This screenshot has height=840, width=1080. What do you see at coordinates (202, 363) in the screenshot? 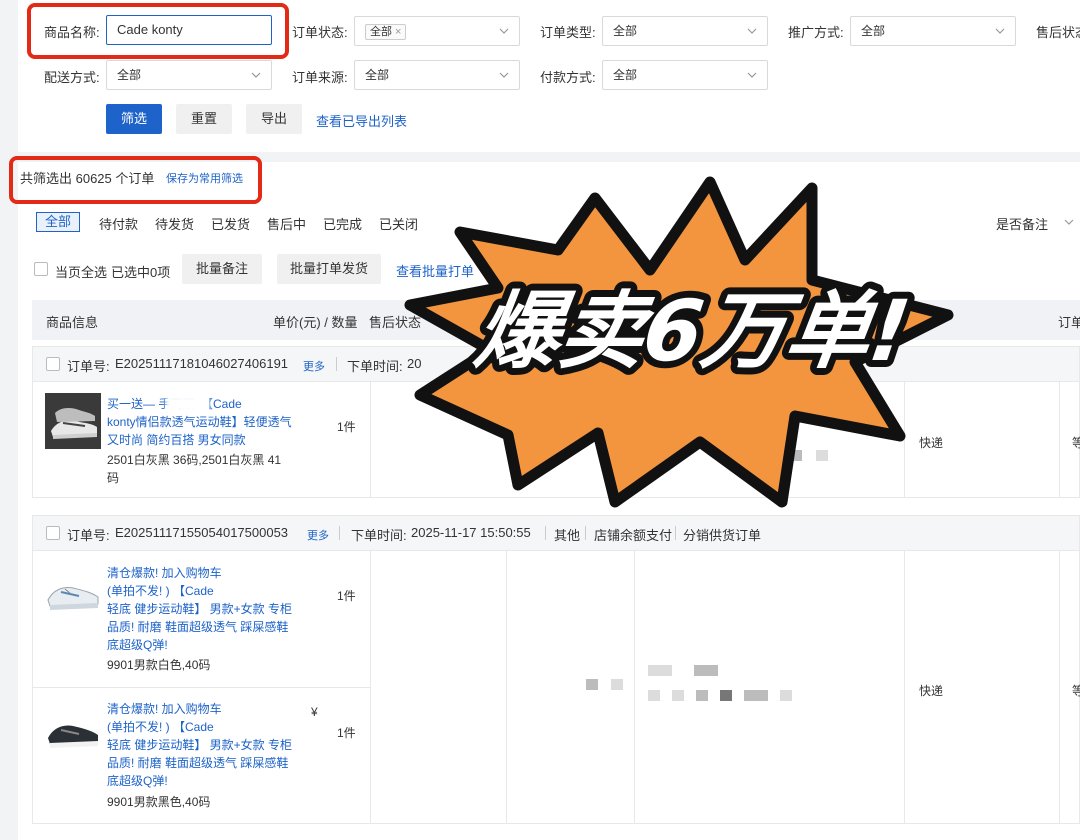
I see `order-no: E20251117181046027406191` at bounding box center [202, 363].